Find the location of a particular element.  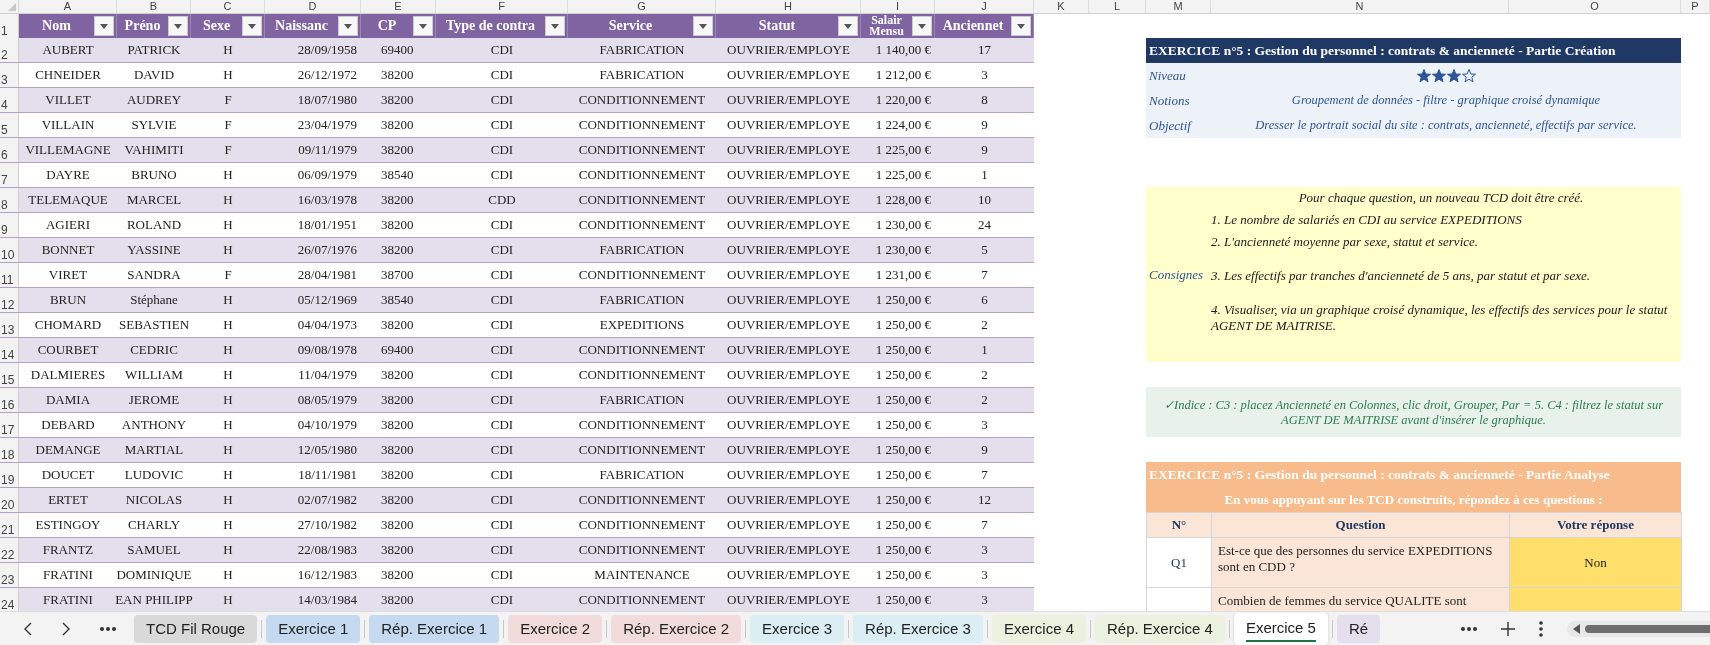

sheet-tab: Ré is located at coordinates (1358, 628).